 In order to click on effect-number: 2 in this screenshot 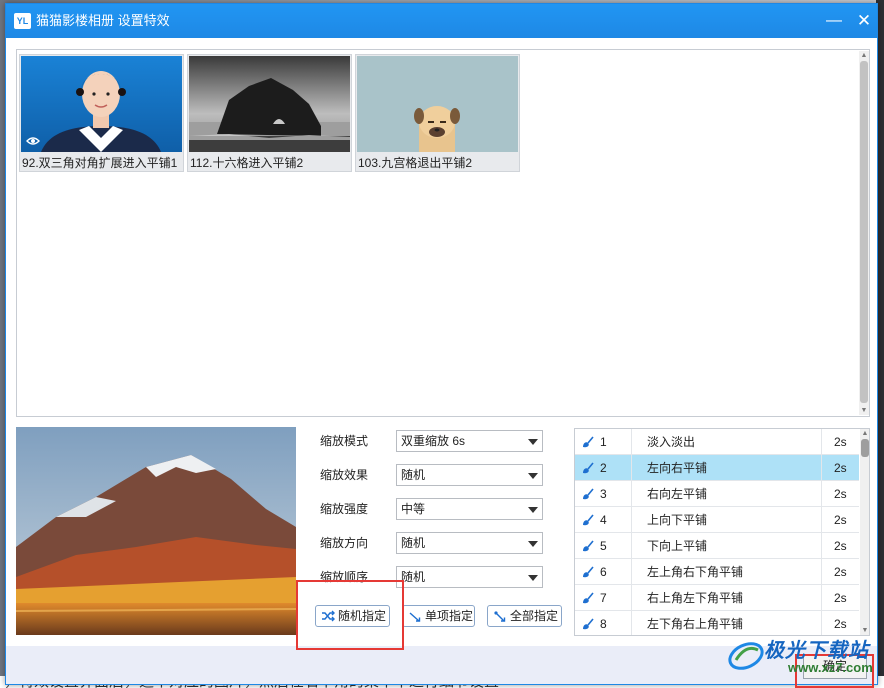, I will do `click(603, 468)`.